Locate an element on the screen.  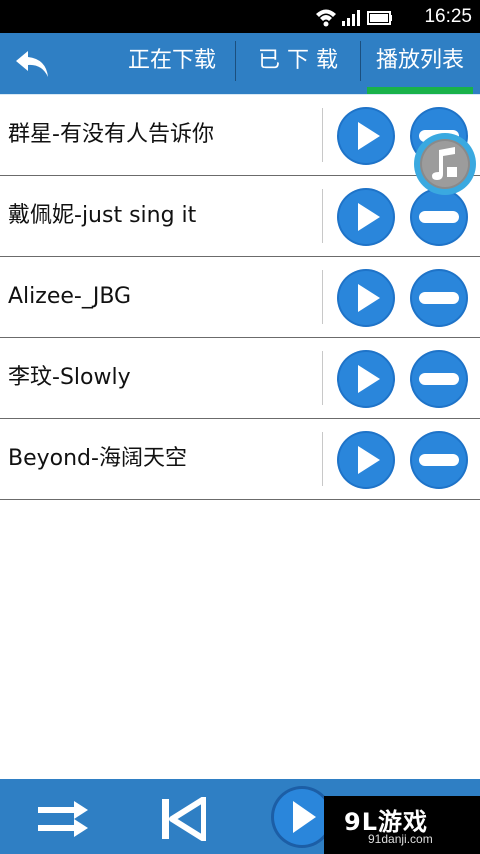
previous-icon is located at coordinates (183, 819).